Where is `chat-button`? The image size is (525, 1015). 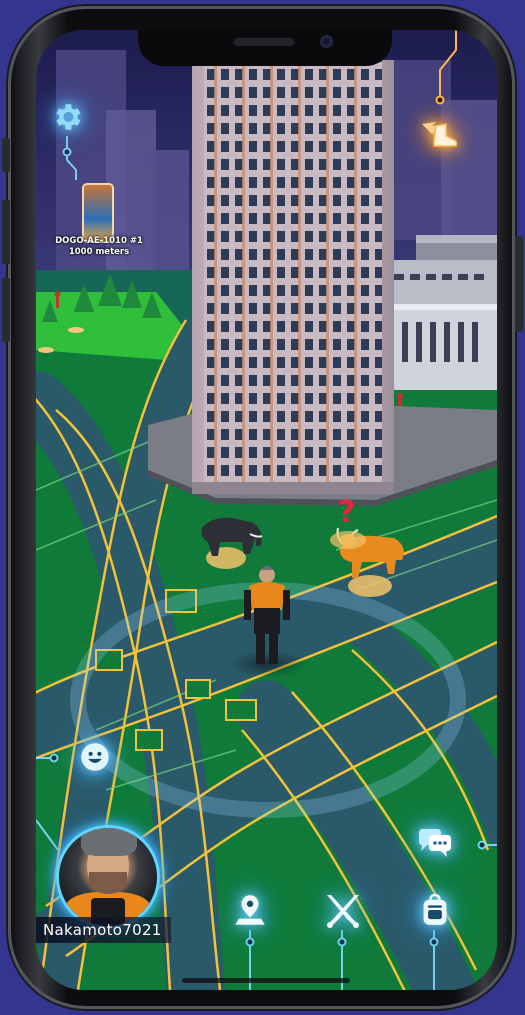 chat-button is located at coordinates (435, 844).